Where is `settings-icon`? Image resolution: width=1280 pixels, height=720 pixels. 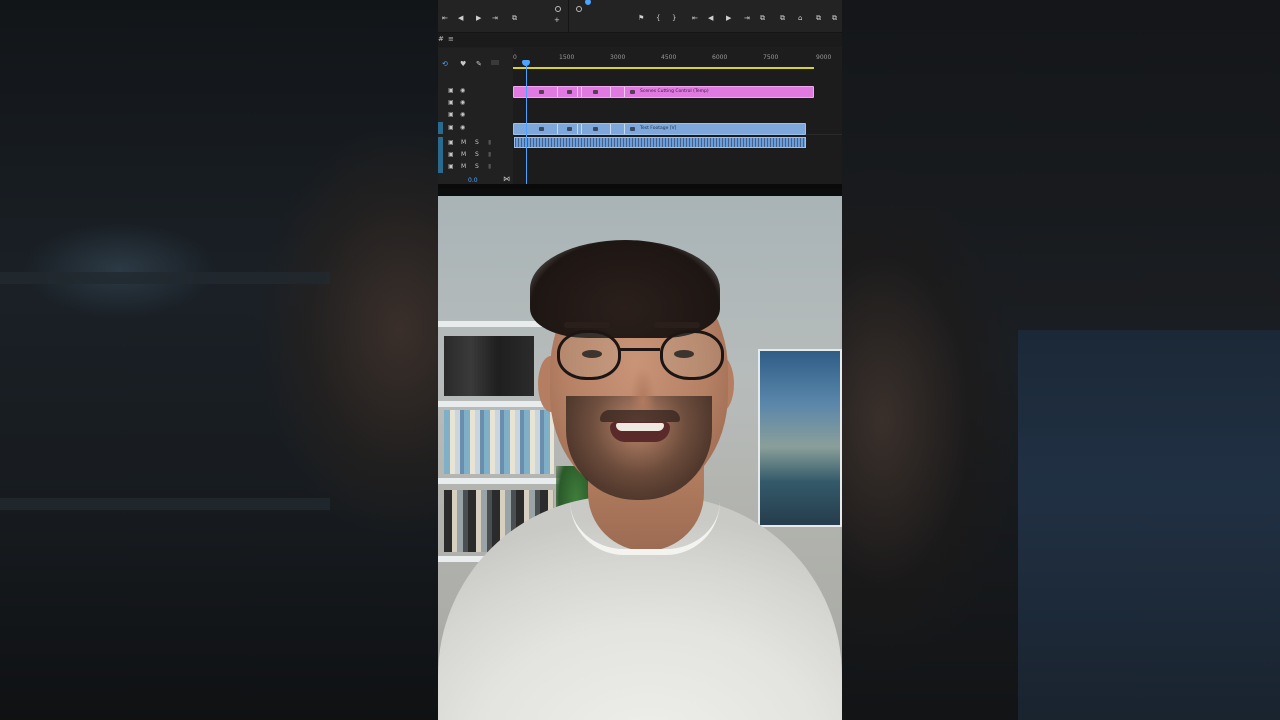
settings-icon is located at coordinates (495, 62).